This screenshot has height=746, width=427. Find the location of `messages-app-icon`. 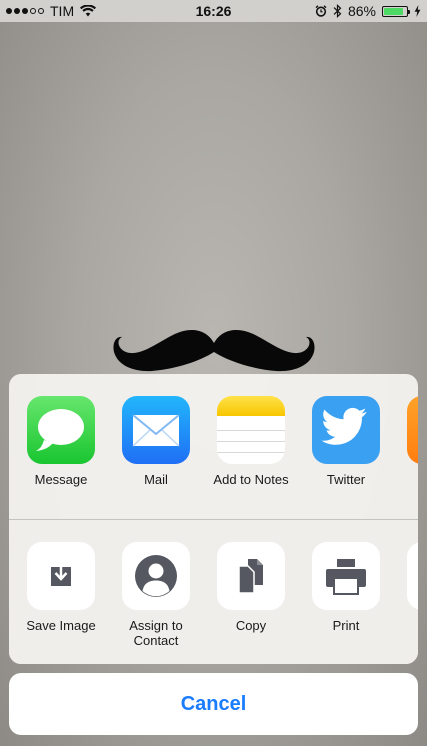

messages-app-icon is located at coordinates (61, 430).